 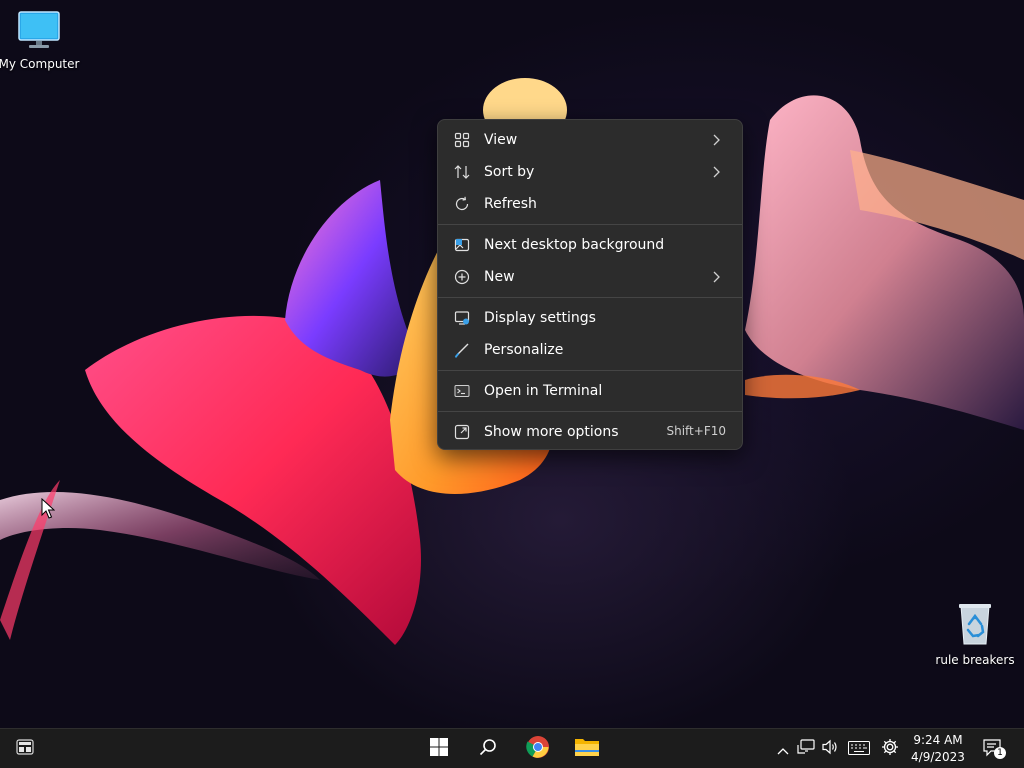 I want to click on display-settings-icon, so click(x=462, y=318).